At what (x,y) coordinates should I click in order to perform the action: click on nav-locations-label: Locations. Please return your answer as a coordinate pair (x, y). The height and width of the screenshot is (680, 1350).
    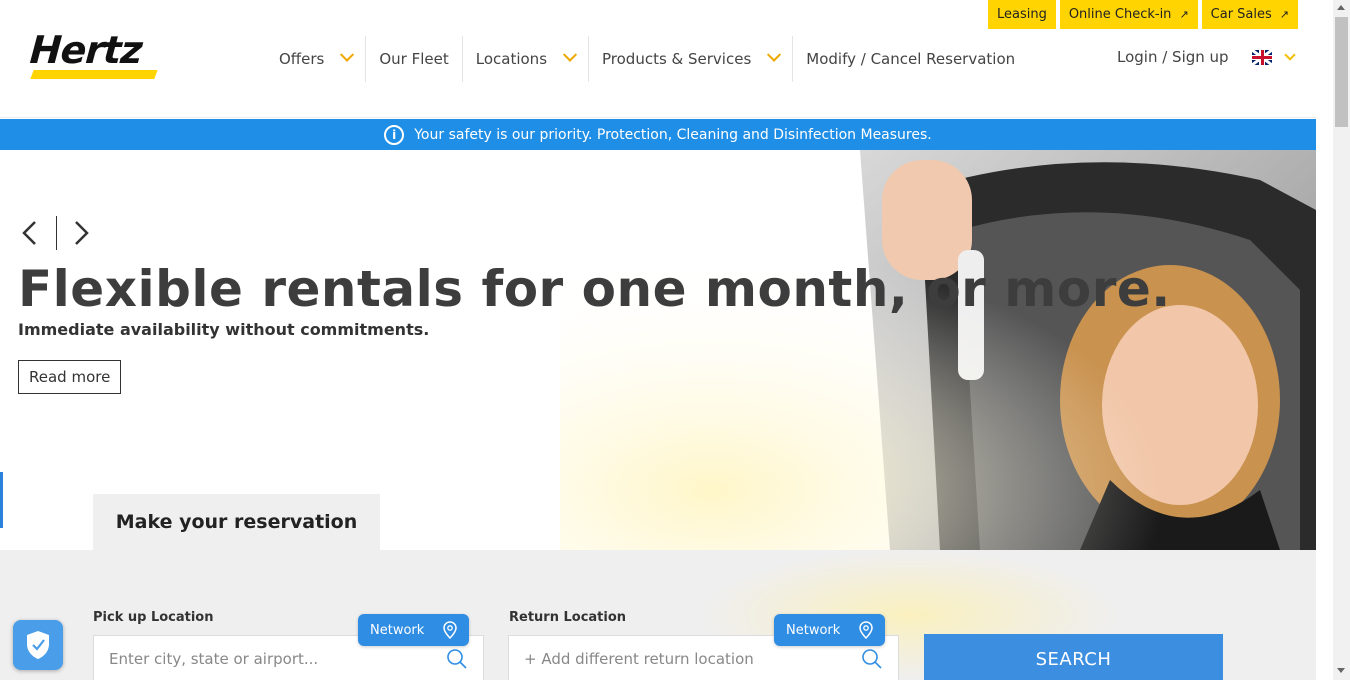
    Looking at the image, I should click on (511, 59).